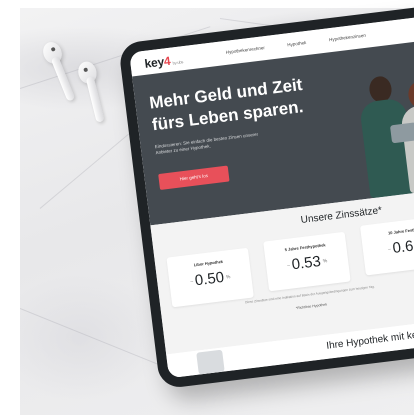  I want to click on rates-title: Unsere Zinssätze*, so click(341, 215).